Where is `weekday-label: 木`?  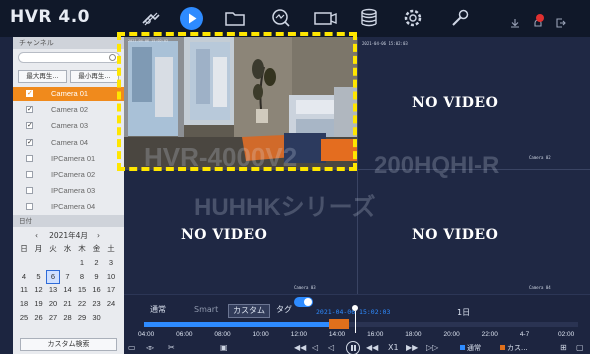
weekday-label: 木 is located at coordinates (82, 248).